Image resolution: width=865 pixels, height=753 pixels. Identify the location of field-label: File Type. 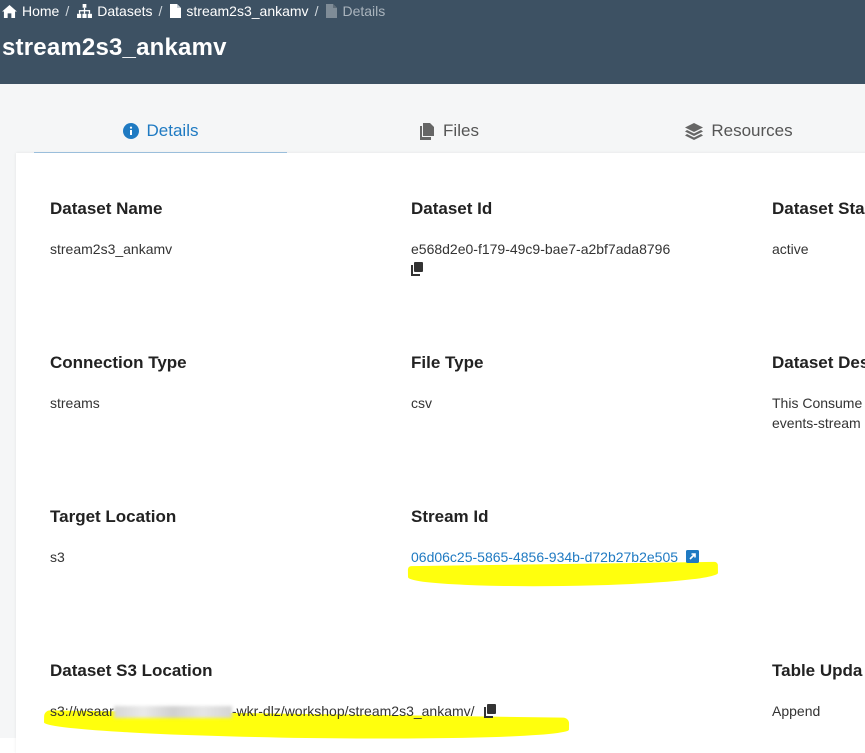
(447, 362).